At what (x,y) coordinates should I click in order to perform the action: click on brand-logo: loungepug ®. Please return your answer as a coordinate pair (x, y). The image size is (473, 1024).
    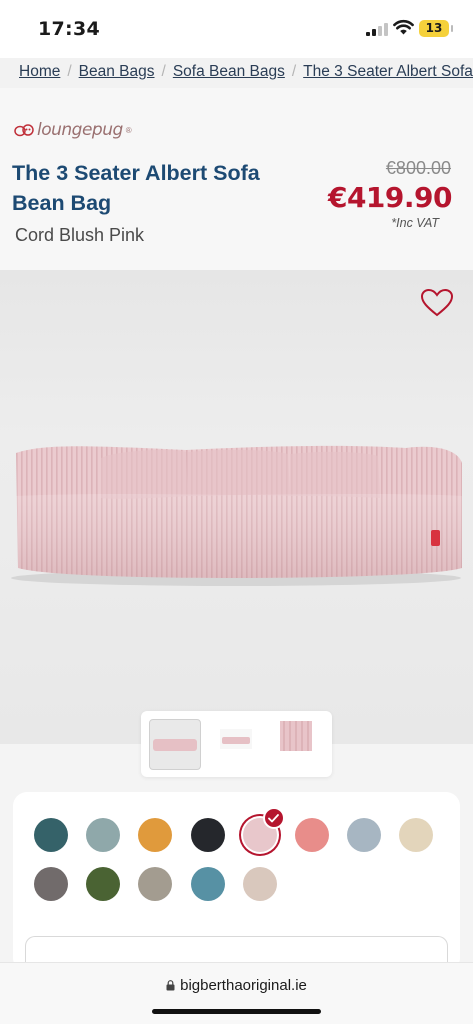
    Looking at the image, I should click on (73, 130).